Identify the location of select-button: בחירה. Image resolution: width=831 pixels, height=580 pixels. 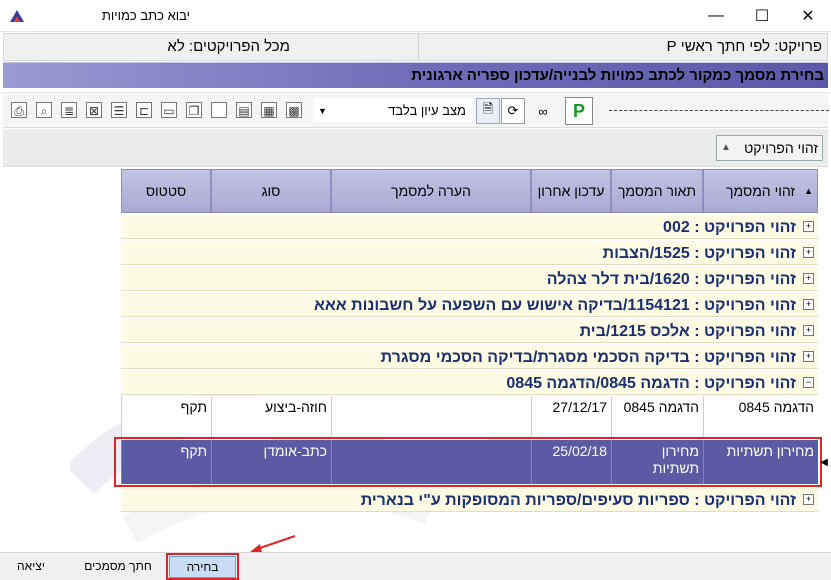
(202, 567).